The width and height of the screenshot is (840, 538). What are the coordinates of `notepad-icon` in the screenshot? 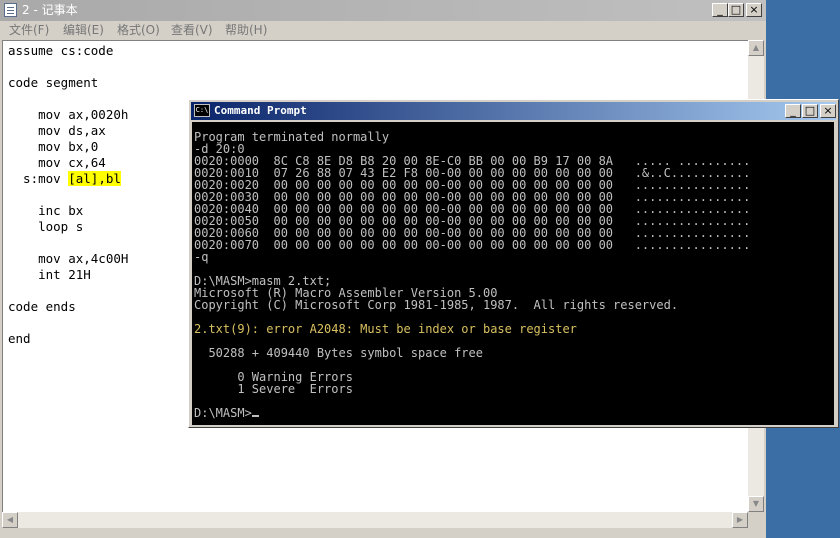 It's located at (10, 10).